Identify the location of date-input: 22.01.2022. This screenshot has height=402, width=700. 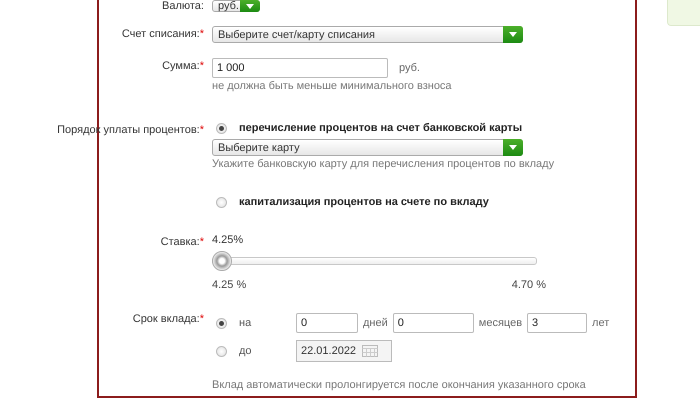
(344, 351).